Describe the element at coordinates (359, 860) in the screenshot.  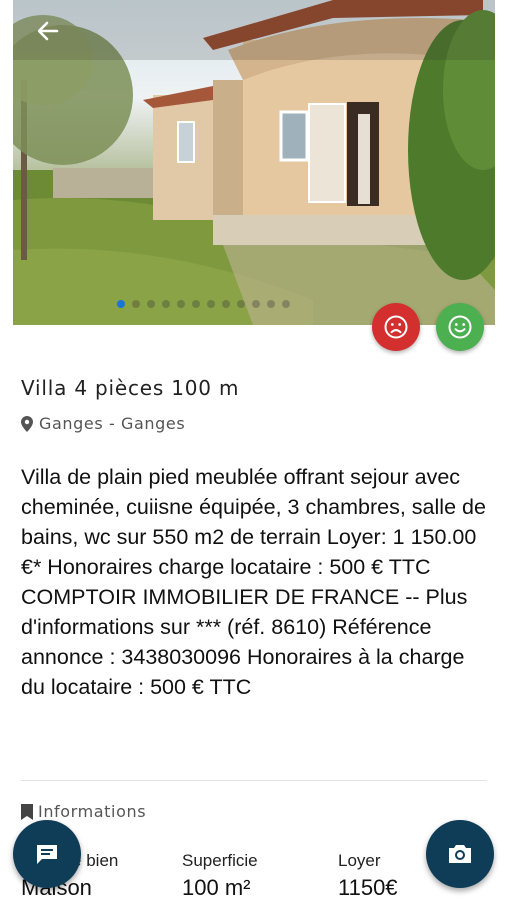
I see `info-label-loyer: Loyer` at that location.